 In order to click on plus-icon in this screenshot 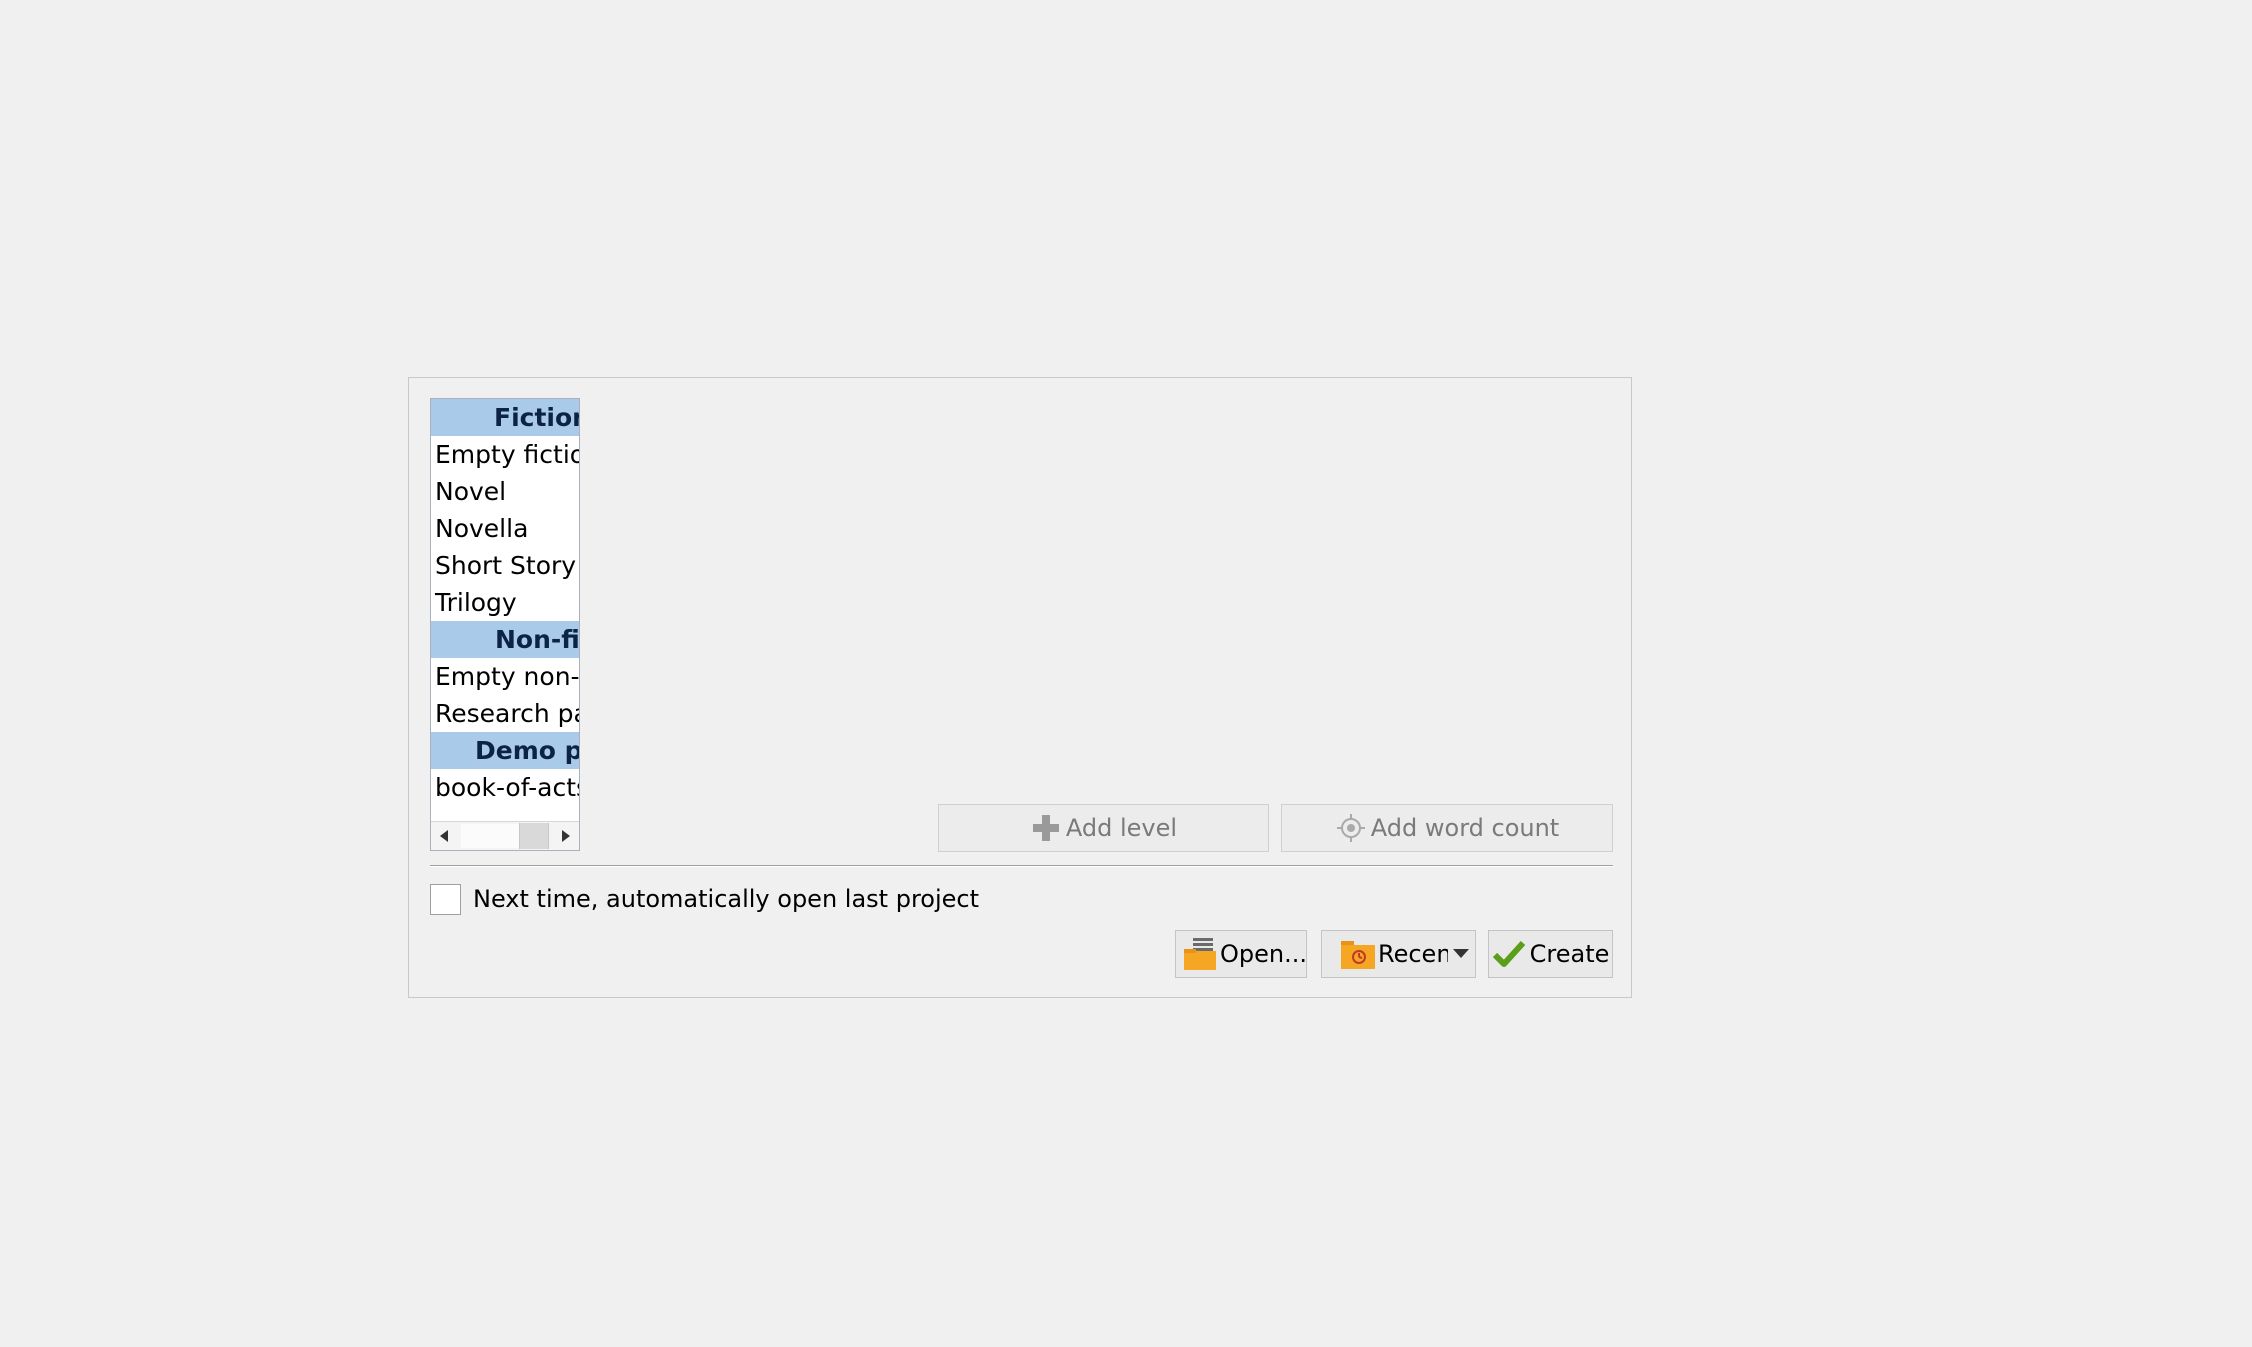, I will do `click(1046, 828)`.